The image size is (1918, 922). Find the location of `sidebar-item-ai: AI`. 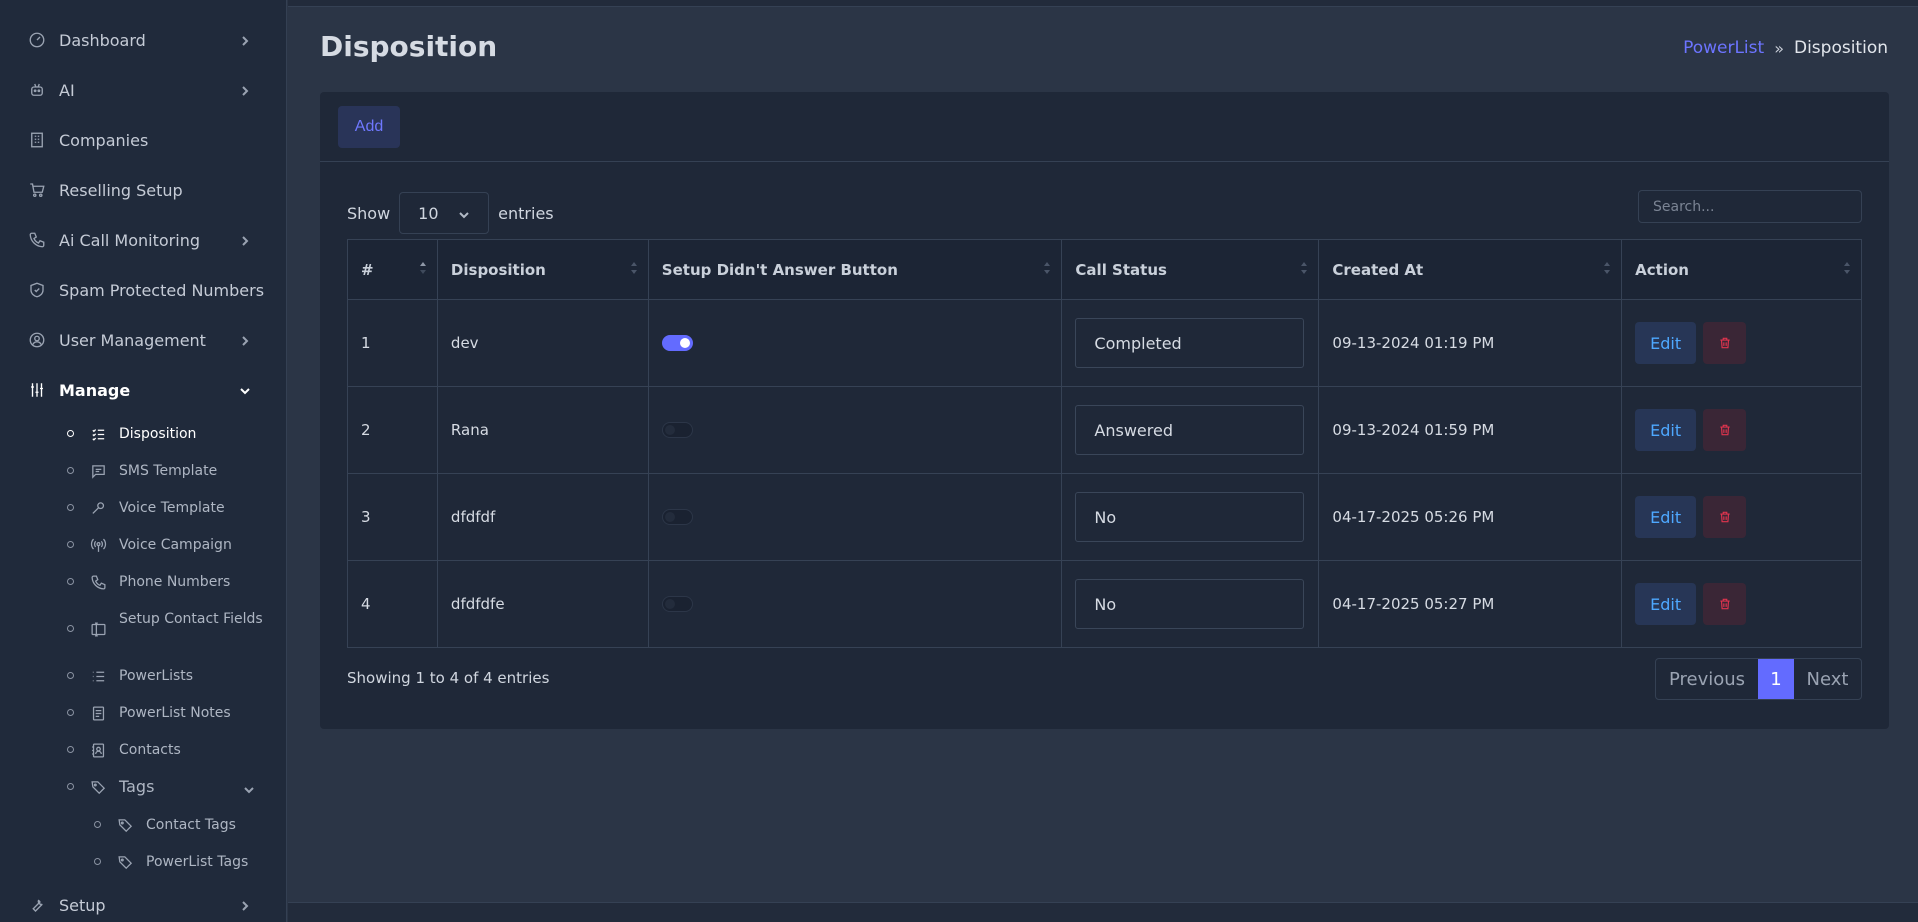

sidebar-item-ai: AI is located at coordinates (143, 90).